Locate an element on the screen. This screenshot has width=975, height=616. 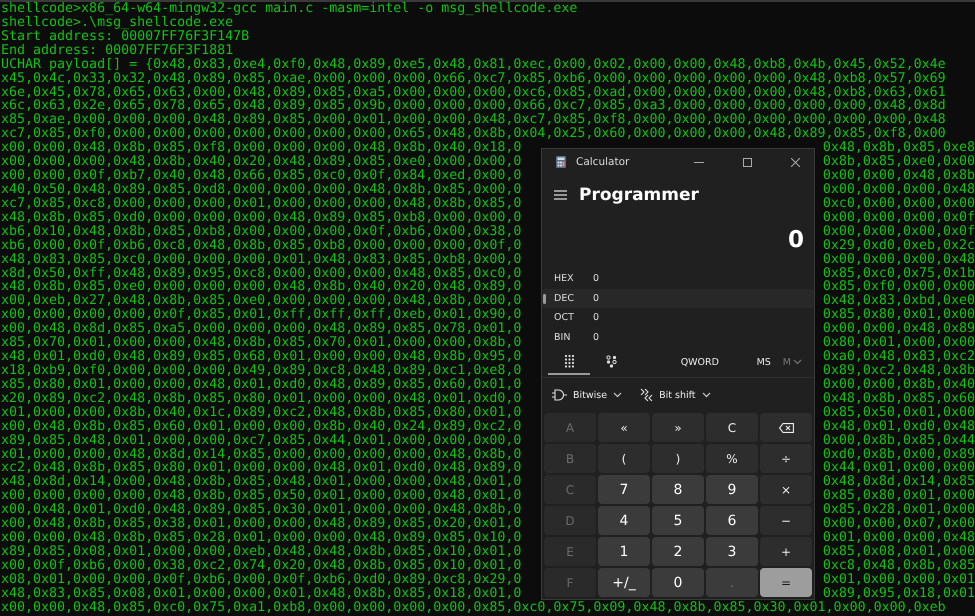
terminal-line: x48,0x8b,0x85,0xe0,0x00,0x00,0x00,0x48,0x8b,0x40,0x20,0x48,0x89,0 is located at coordinates (261, 287).